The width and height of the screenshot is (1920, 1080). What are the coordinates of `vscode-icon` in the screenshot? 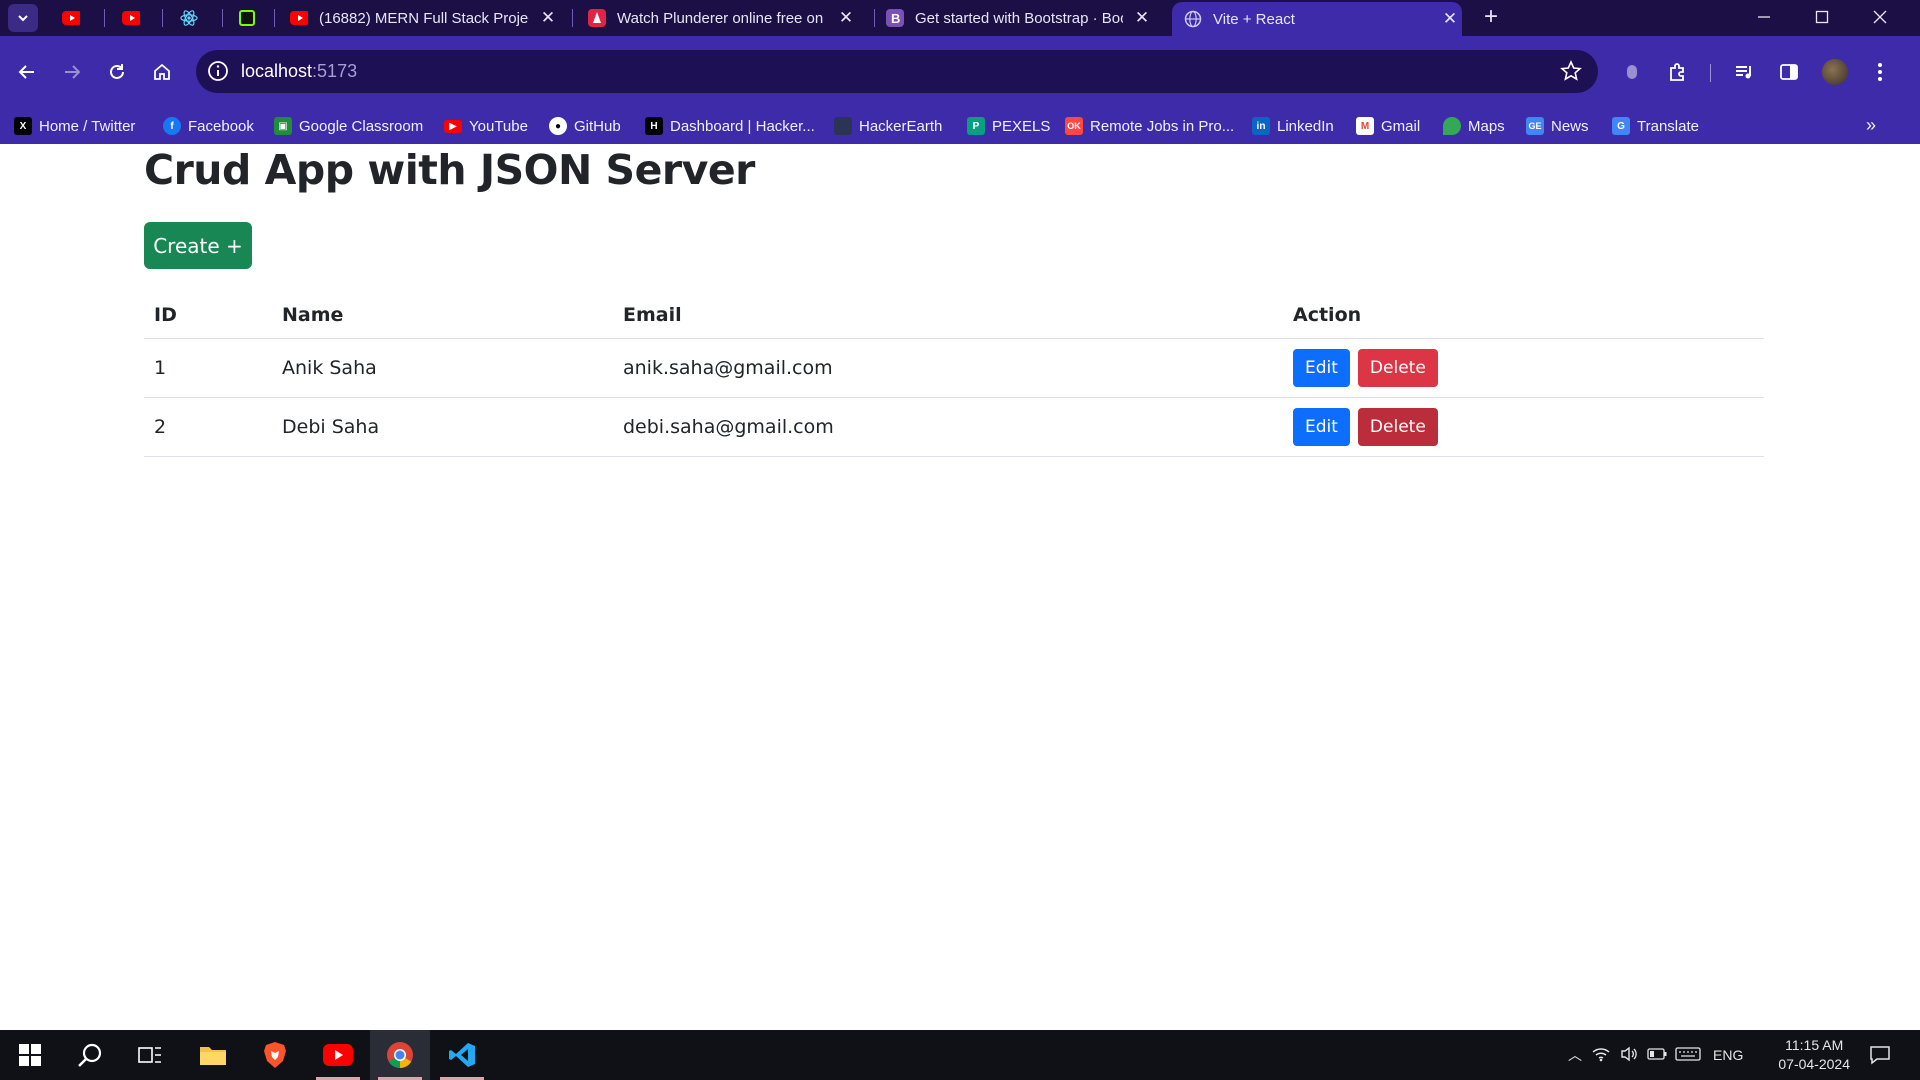 It's located at (462, 1055).